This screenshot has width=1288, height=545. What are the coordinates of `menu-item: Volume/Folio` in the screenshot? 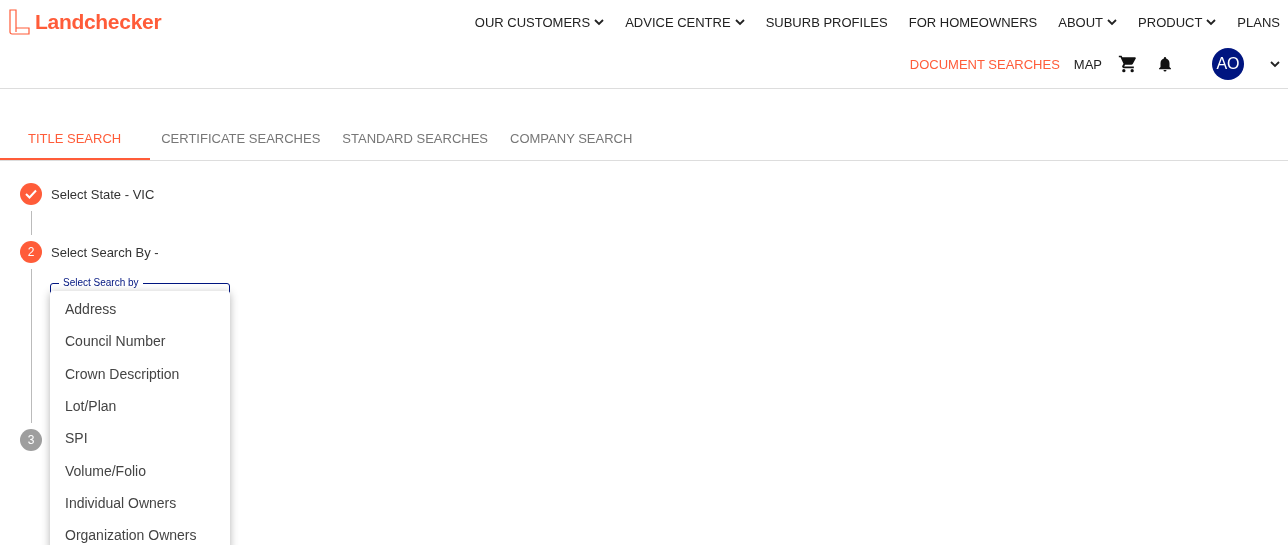 It's located at (140, 470).